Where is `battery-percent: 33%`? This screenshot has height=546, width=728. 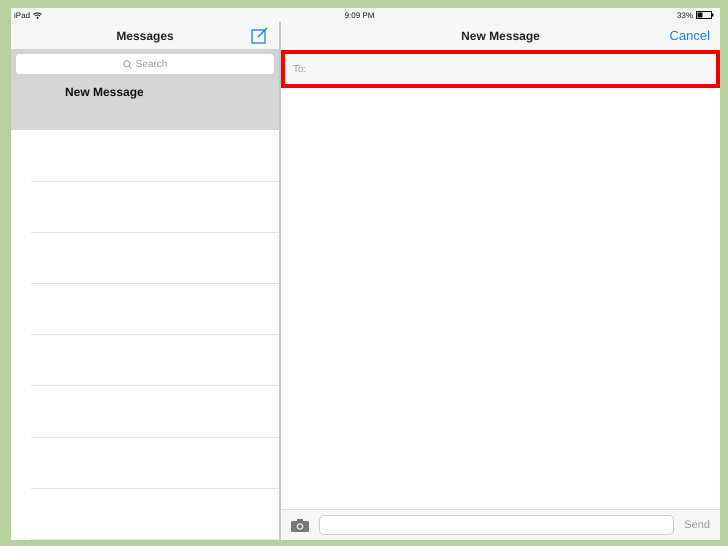
battery-percent: 33% is located at coordinates (684, 15).